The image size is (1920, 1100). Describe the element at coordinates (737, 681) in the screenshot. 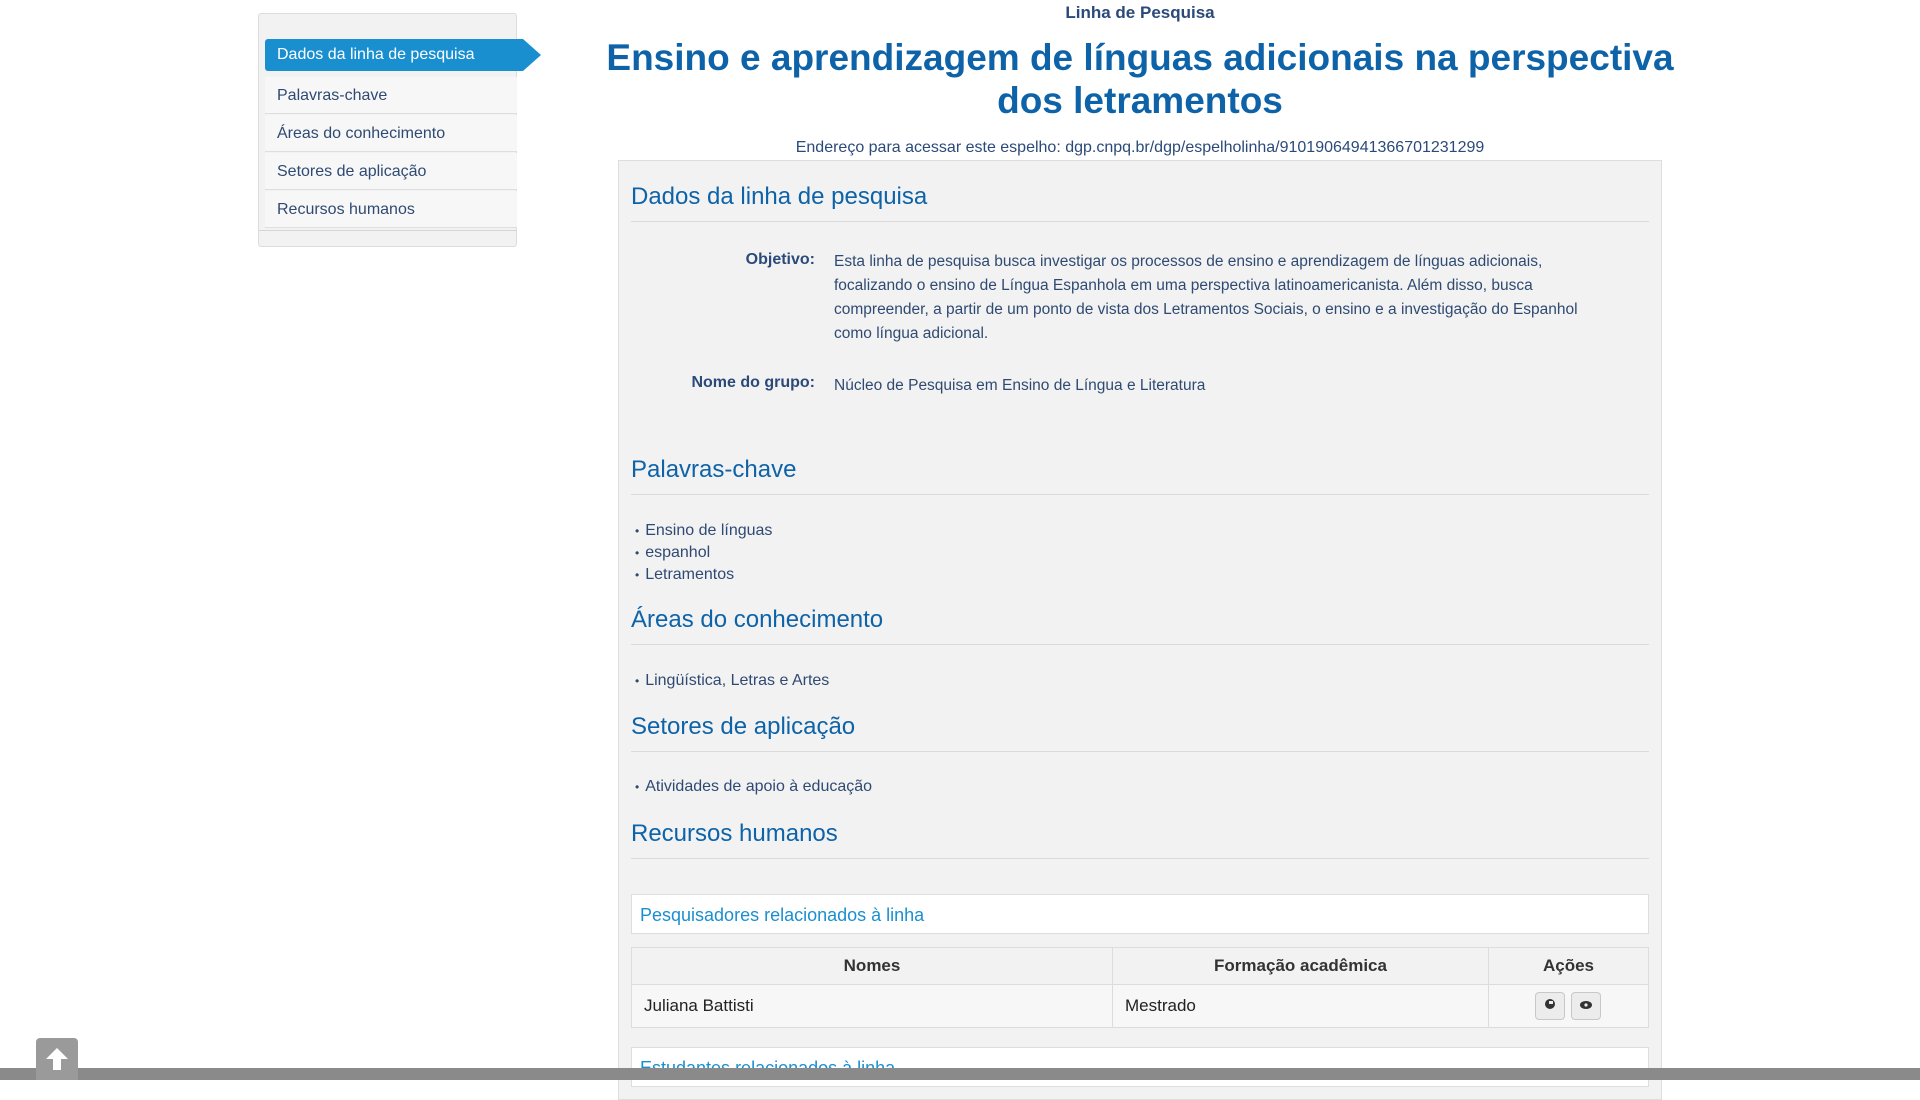

I see `list-item: Lingüística, Letras e Artes` at that location.